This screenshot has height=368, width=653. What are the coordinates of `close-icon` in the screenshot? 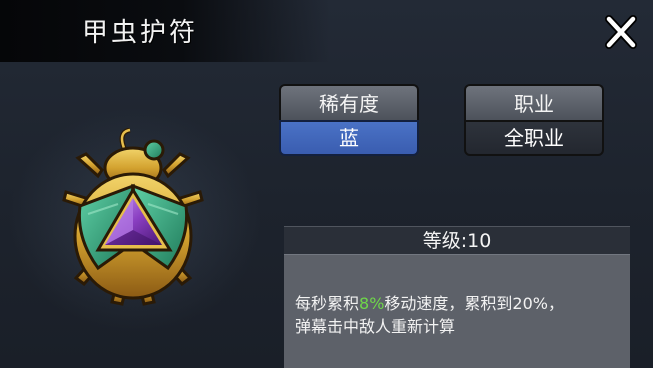 It's located at (621, 32).